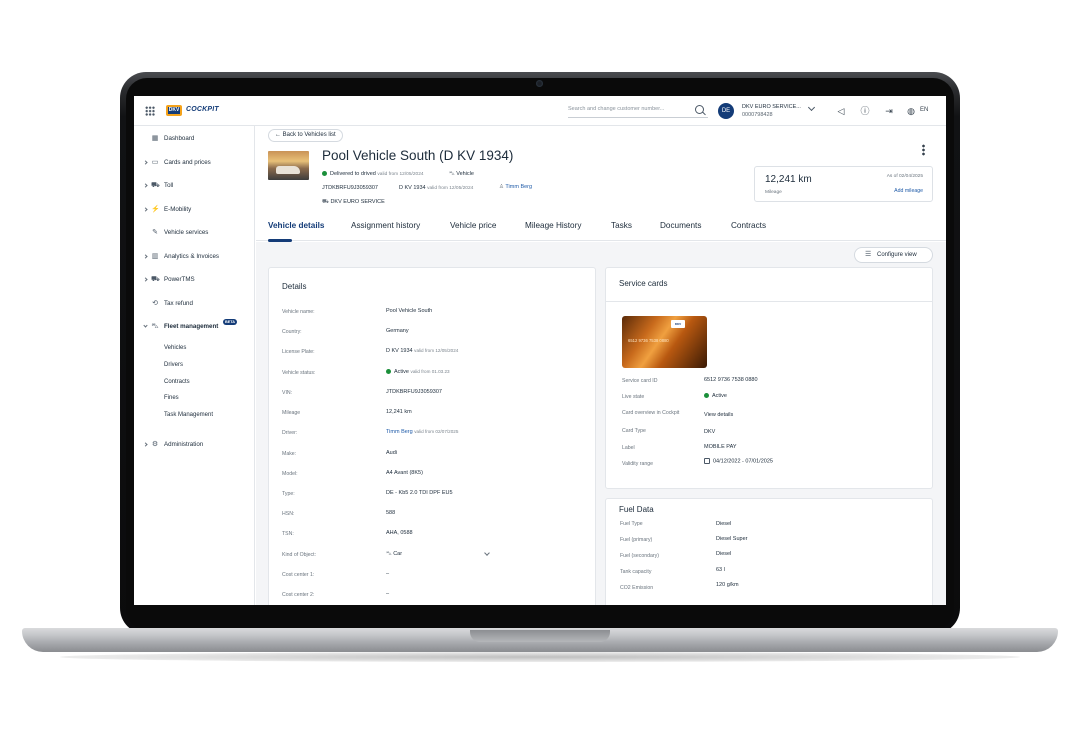 This screenshot has width=1080, height=745. Describe the element at coordinates (418, 155) in the screenshot. I see `page-title: Pool Vehicle South (D KV 1934)` at that location.